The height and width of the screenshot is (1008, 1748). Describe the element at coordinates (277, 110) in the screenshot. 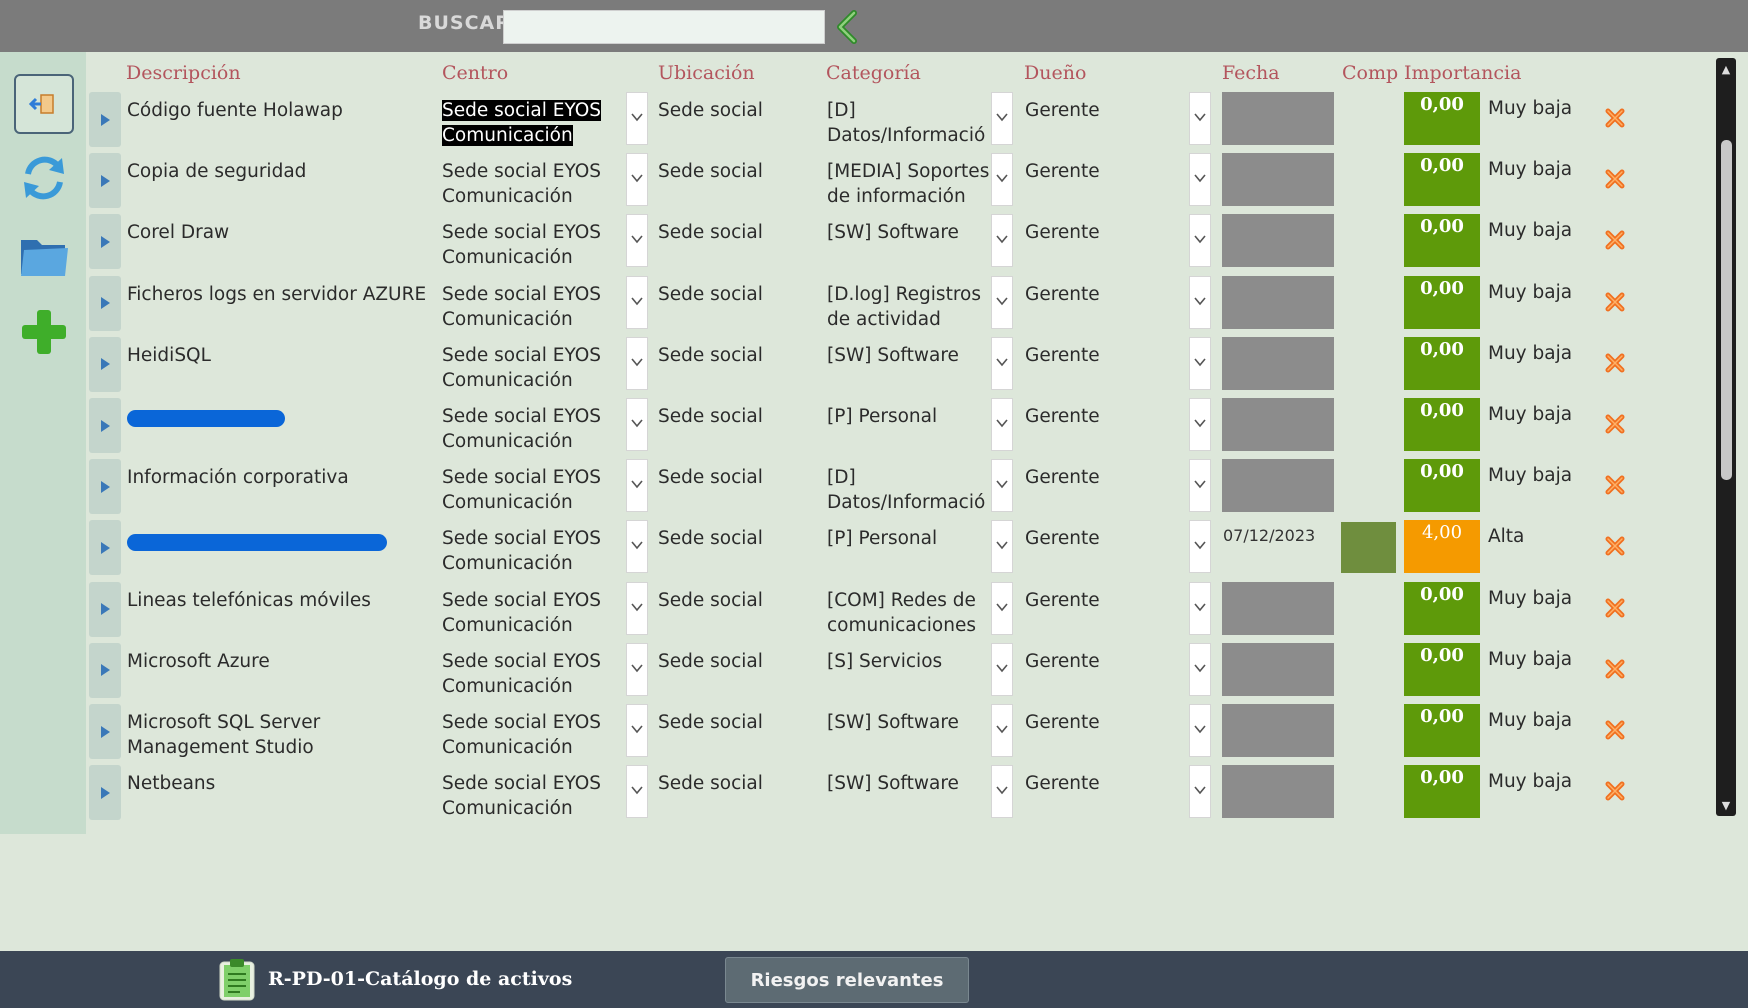

I see `descripcion-cell: Código fuente Holawap` at that location.